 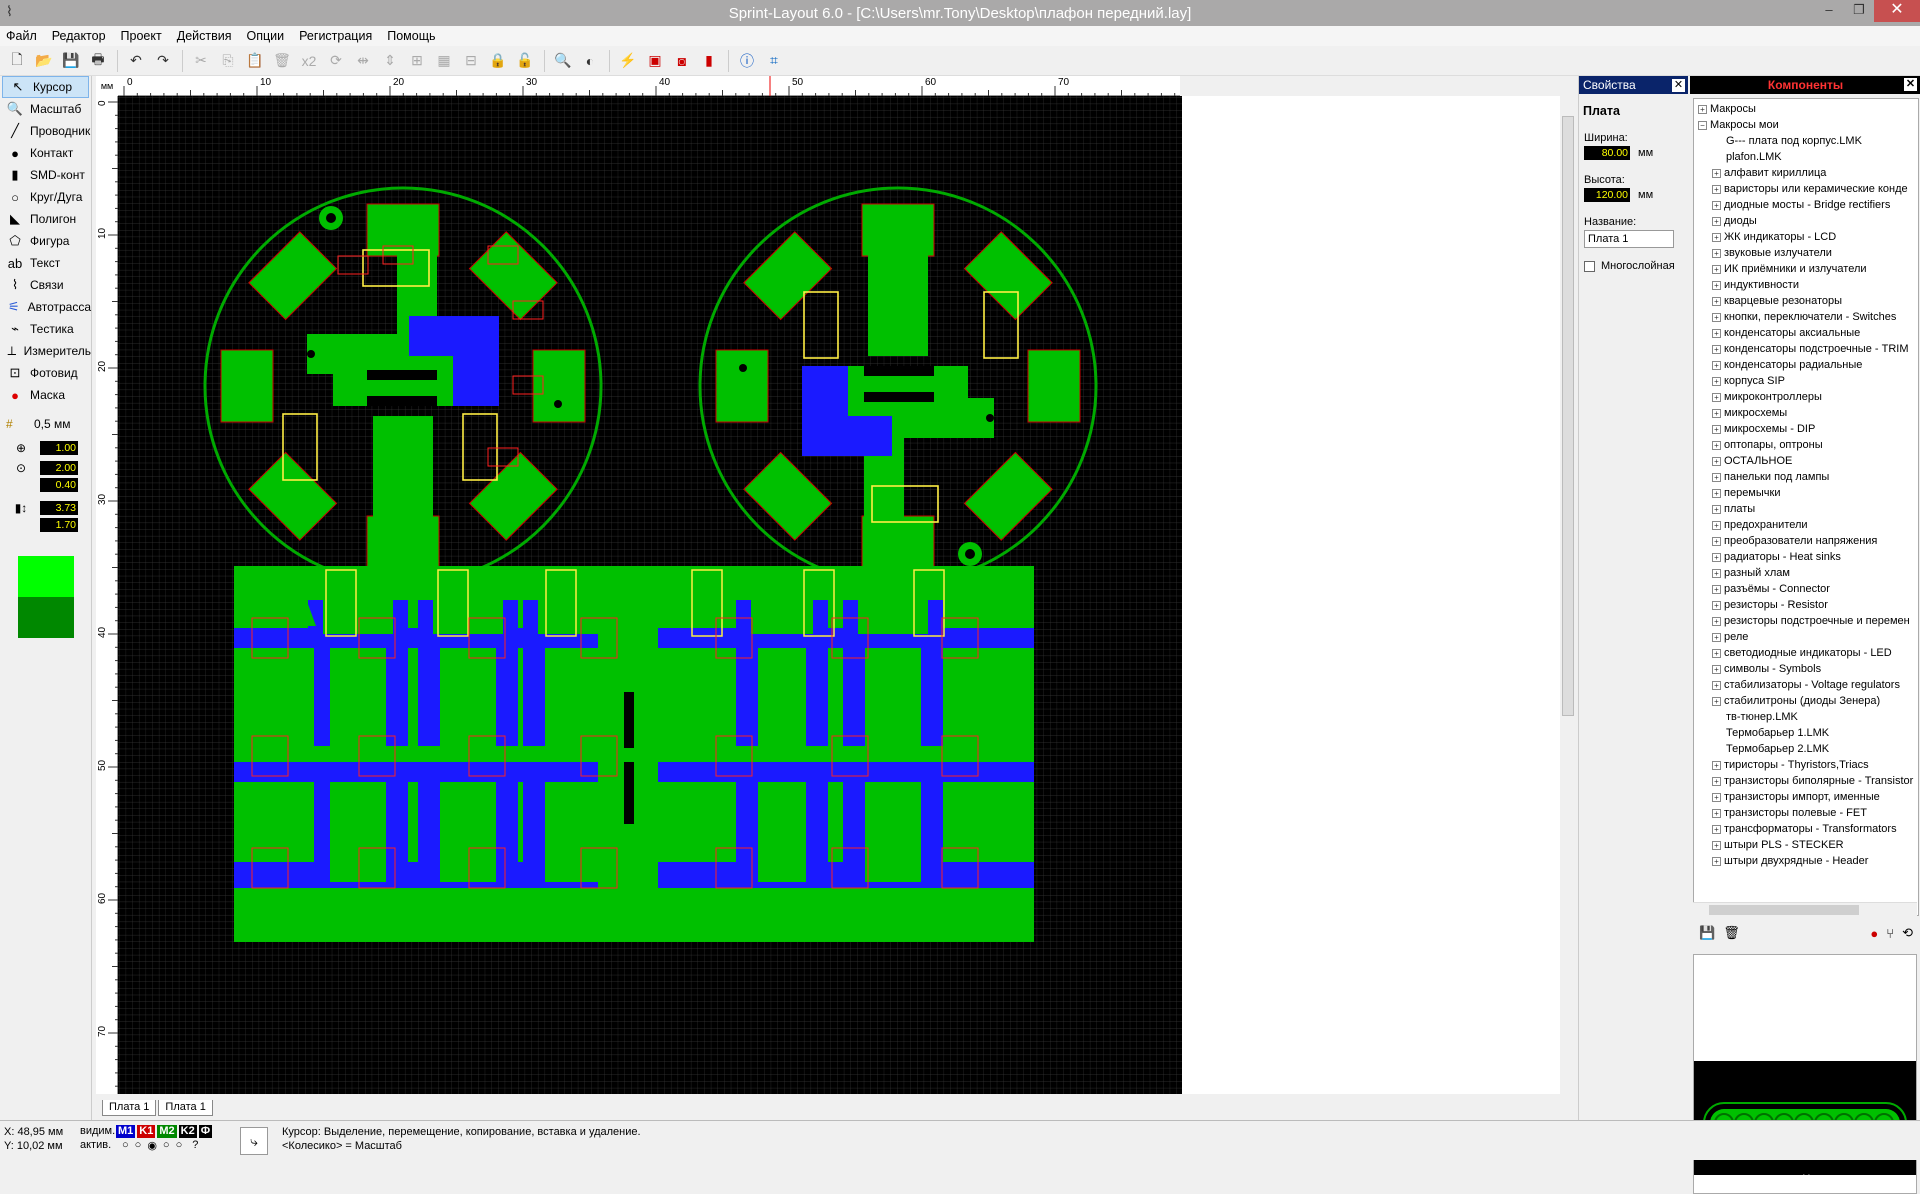 I want to click on tree-item: + преобразователи напряжения, so click(x=1806, y=541).